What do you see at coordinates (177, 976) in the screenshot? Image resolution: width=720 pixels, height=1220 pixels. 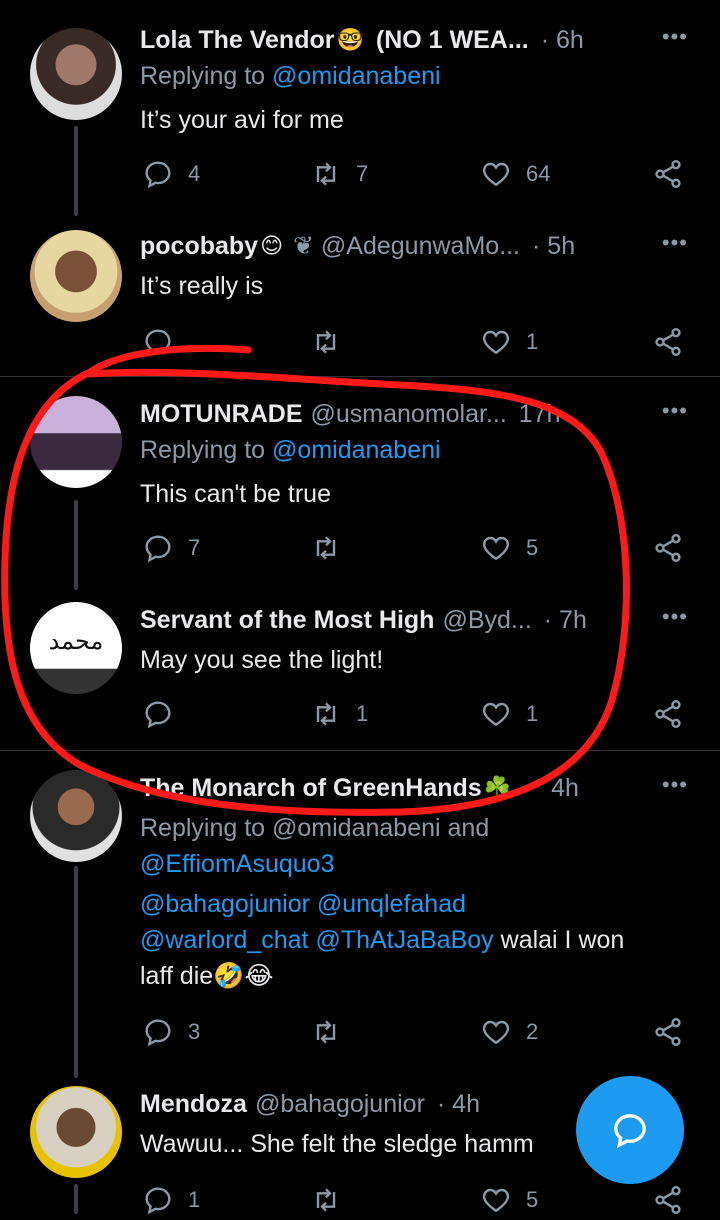 I see `tweet-text: laff die` at bounding box center [177, 976].